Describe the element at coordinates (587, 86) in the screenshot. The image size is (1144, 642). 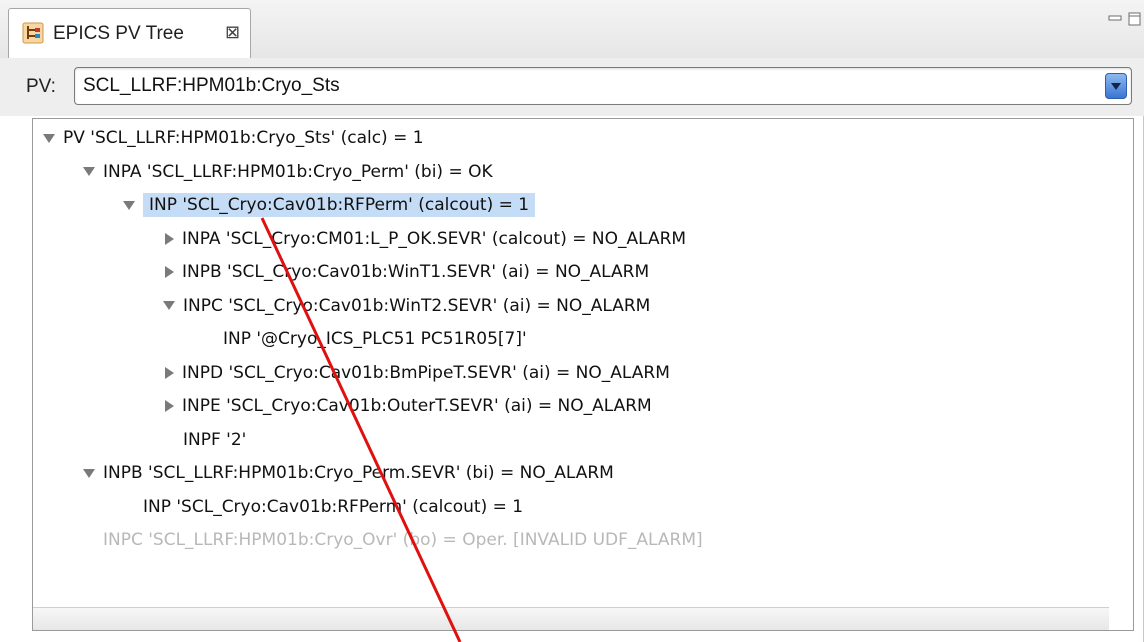
I see `pv-input` at that location.